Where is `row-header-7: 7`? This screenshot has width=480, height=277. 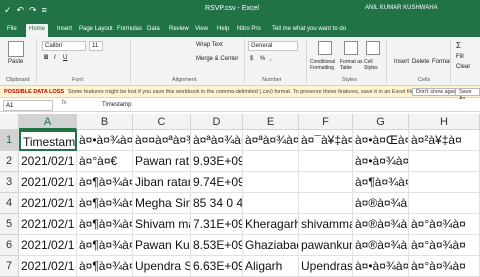
row-header-7: 7 is located at coordinates (9, 266).